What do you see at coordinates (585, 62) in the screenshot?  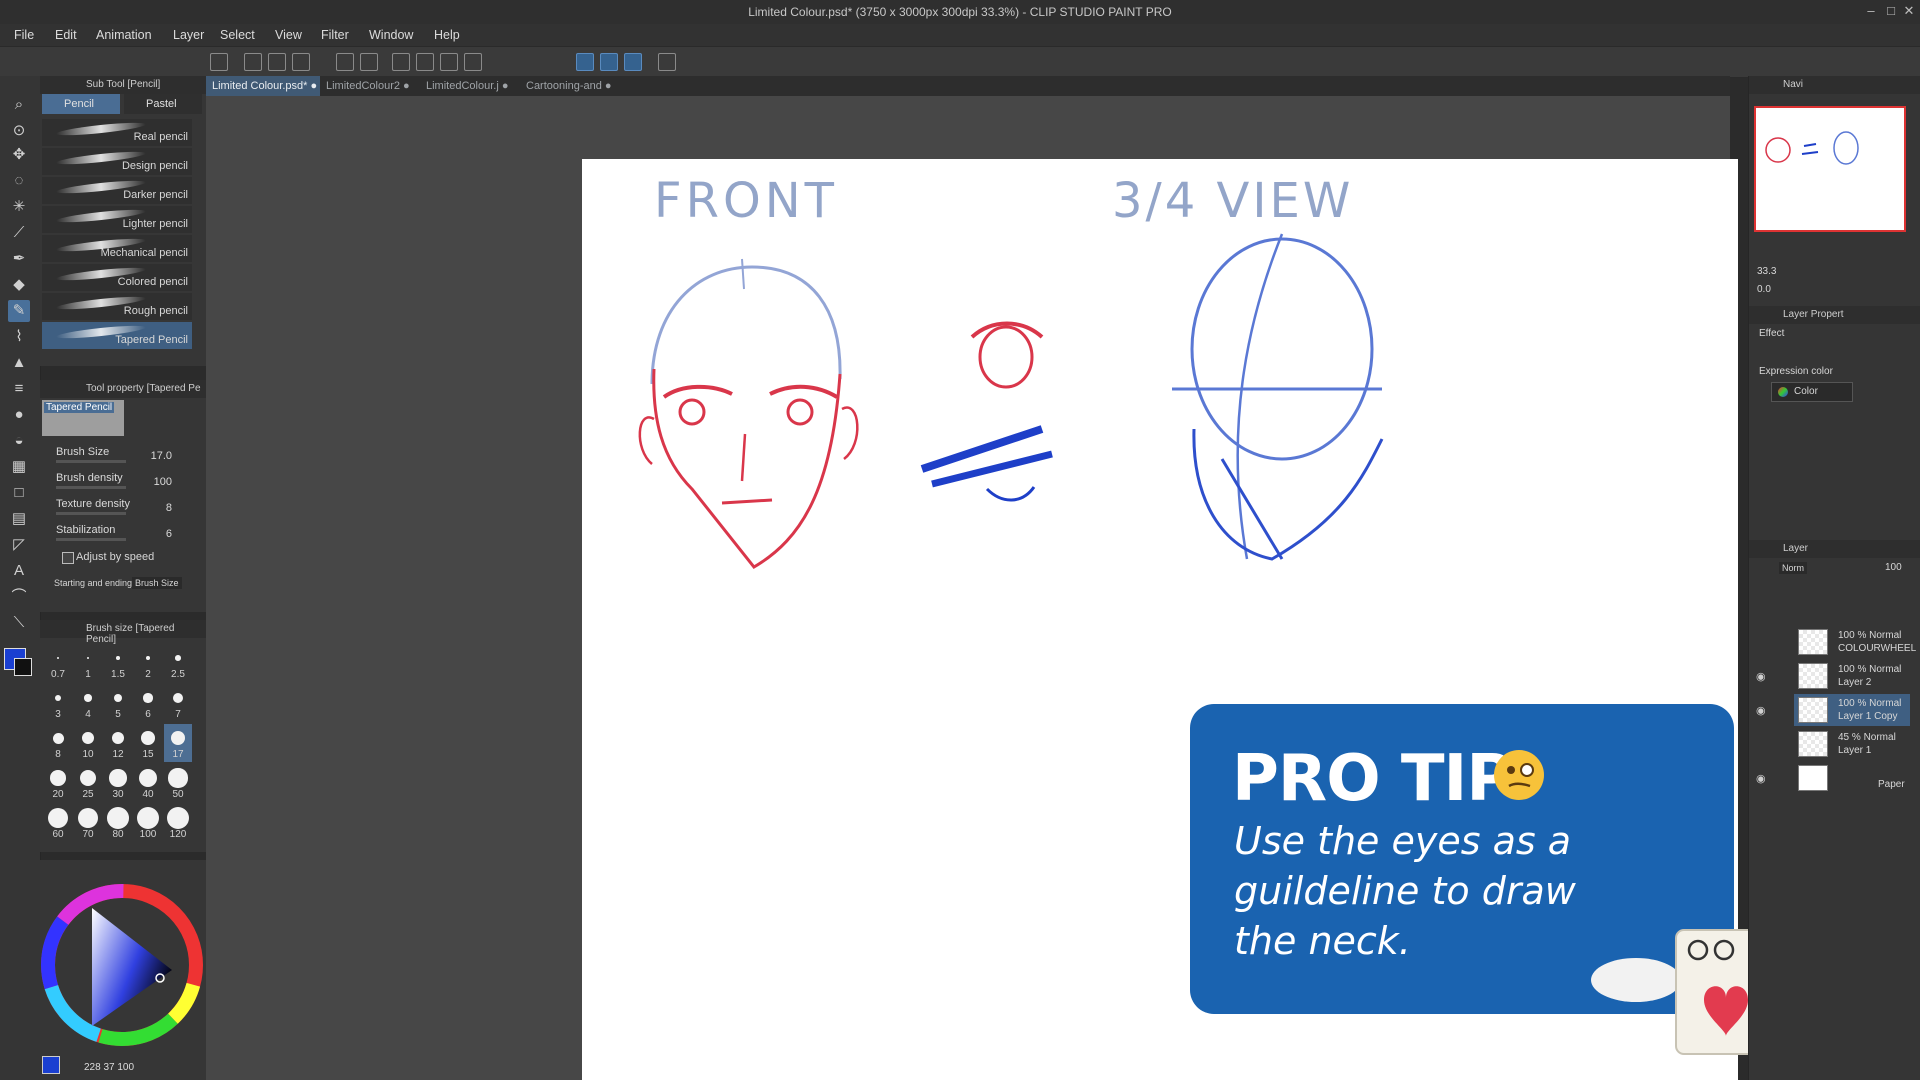 I see `snap-ruler-icon` at bounding box center [585, 62].